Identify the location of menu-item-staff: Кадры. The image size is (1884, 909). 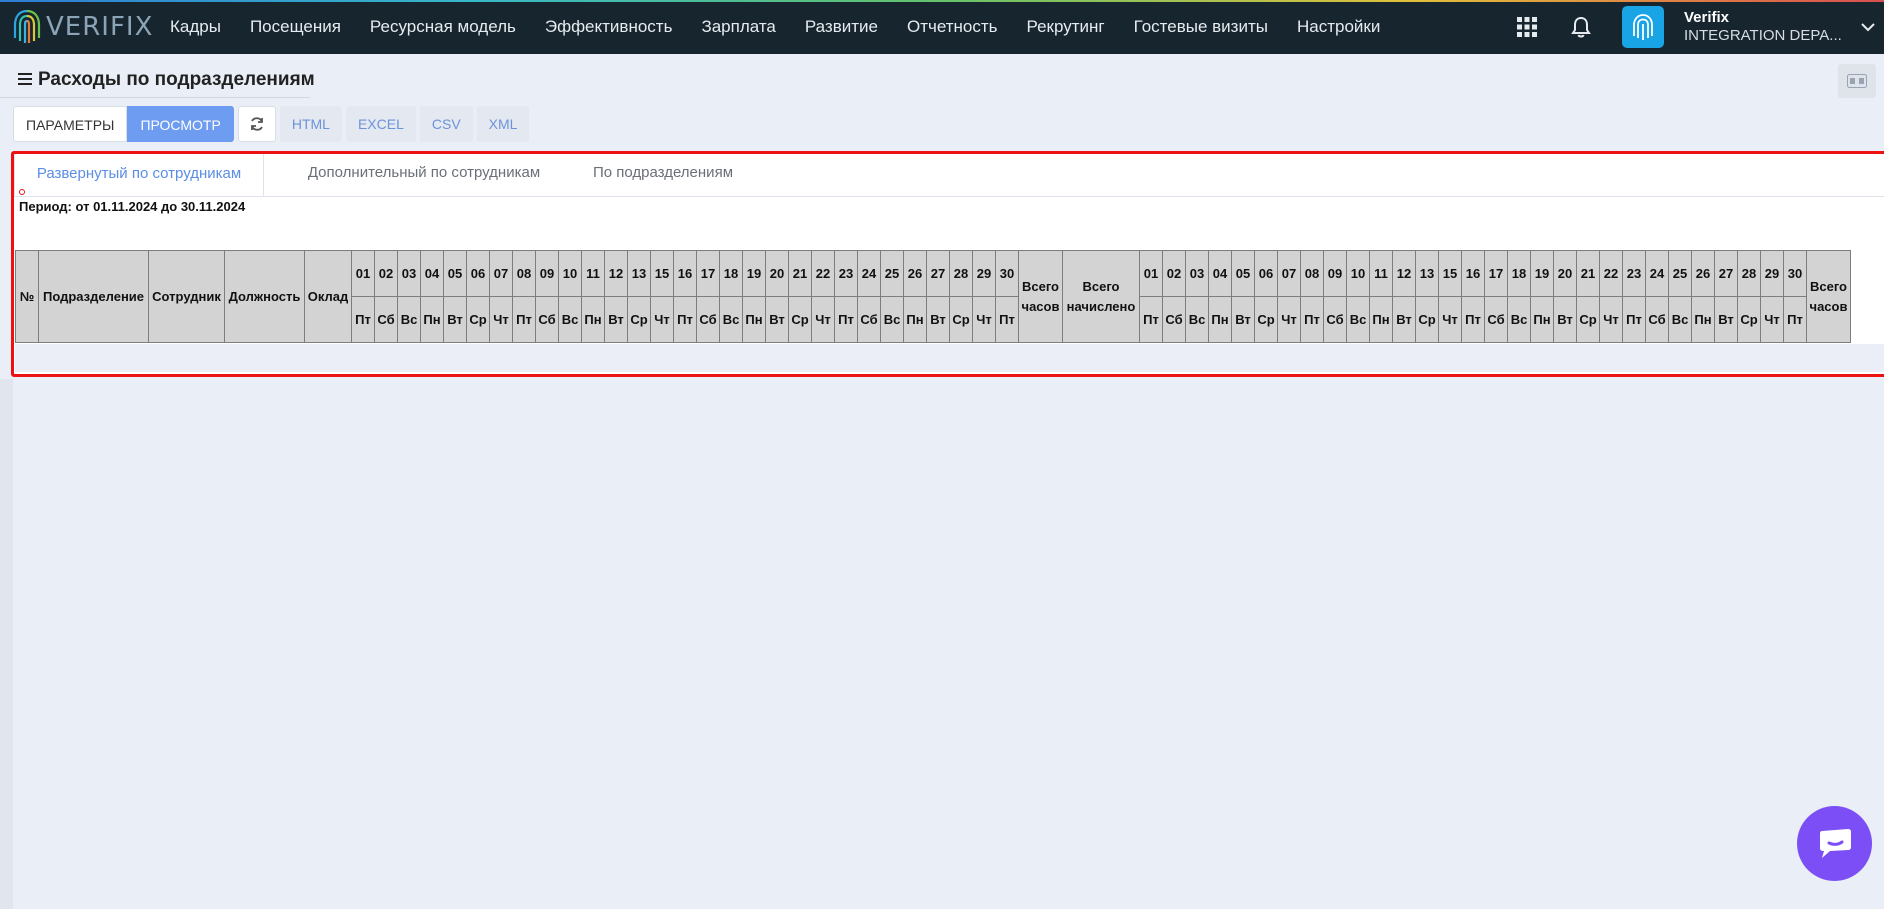
(195, 27).